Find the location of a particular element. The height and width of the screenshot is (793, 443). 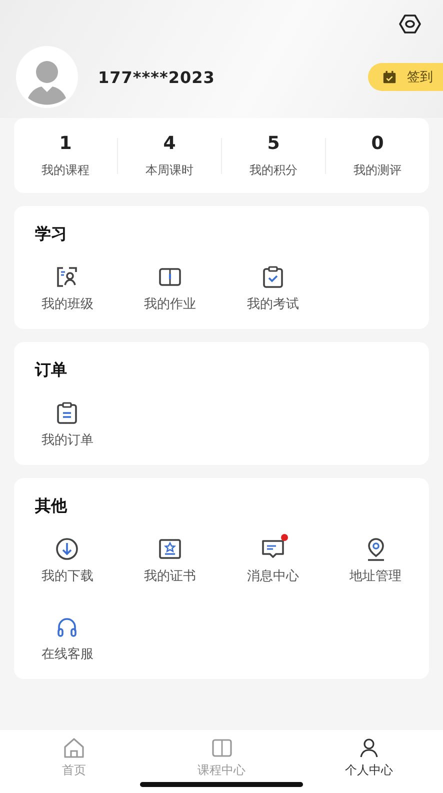

menu-item: 我的订单 is located at coordinates (67, 425).